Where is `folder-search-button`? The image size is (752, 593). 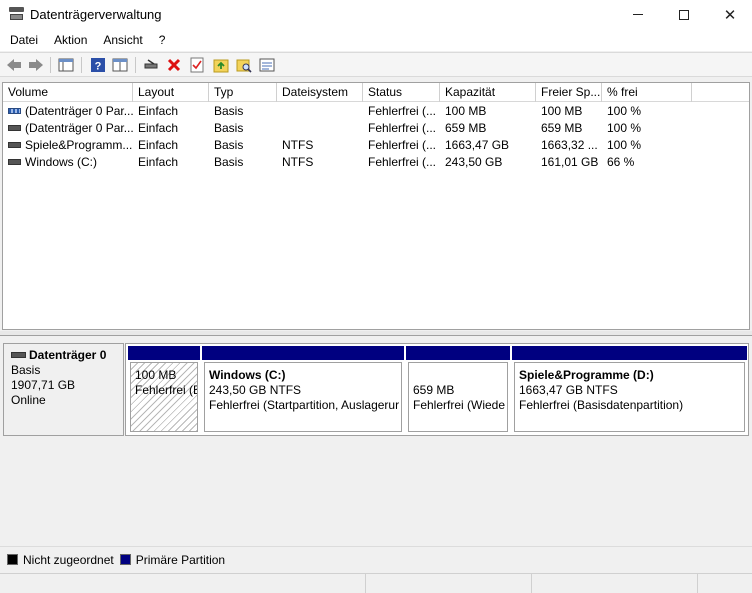
folder-search-button is located at coordinates (244, 65).